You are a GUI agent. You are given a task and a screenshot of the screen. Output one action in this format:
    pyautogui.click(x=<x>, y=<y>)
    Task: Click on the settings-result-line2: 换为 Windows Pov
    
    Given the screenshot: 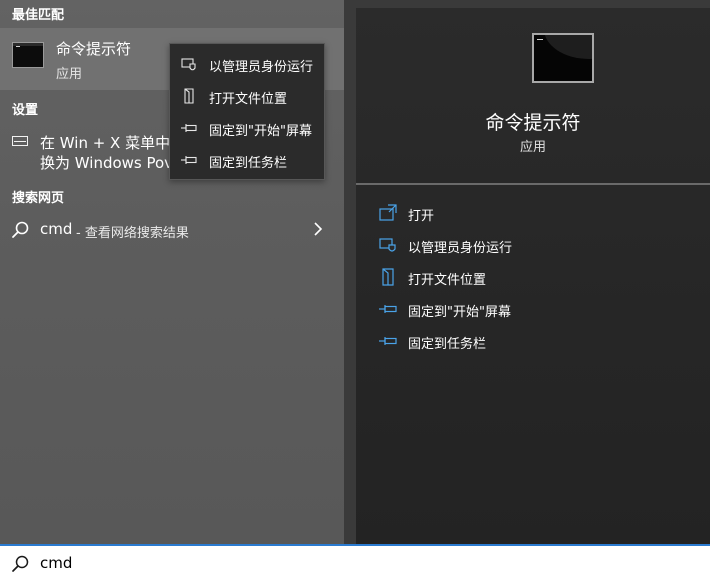 What is the action you would take?
    pyautogui.click(x=107, y=163)
    